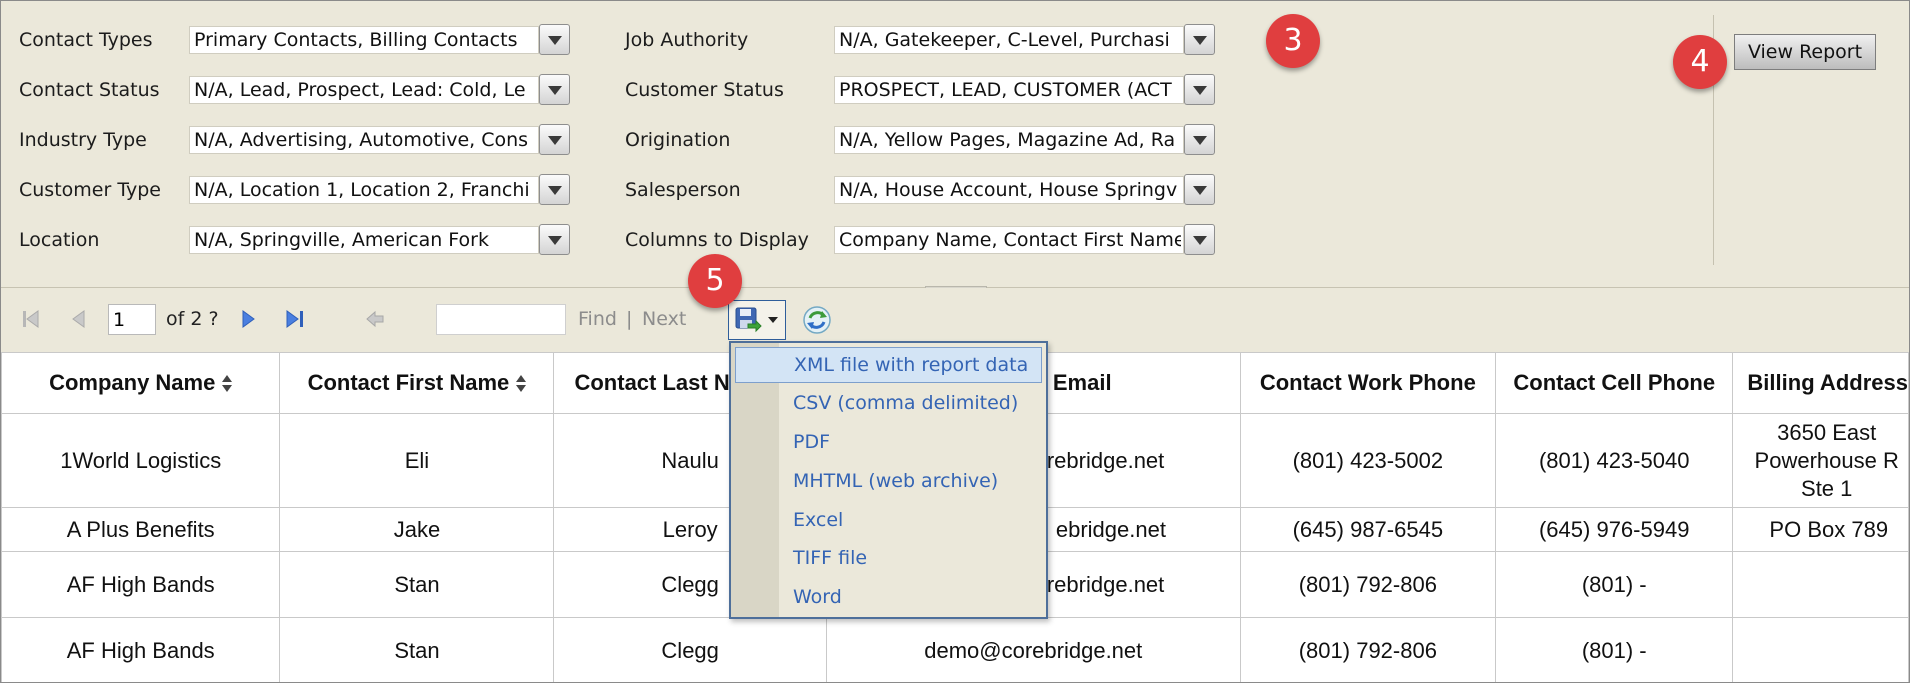 Image resolution: width=1910 pixels, height=683 pixels. What do you see at coordinates (132, 382) in the screenshot?
I see `col-header-label: Company Name` at bounding box center [132, 382].